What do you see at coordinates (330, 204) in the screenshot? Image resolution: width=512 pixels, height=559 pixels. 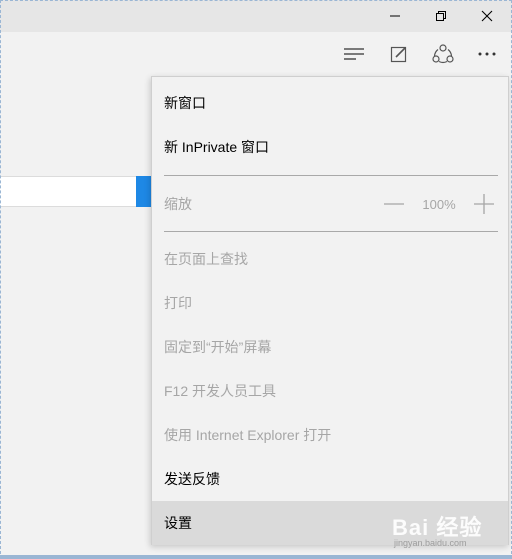 I see `menu-item-zoom: 缩放 100%` at bounding box center [330, 204].